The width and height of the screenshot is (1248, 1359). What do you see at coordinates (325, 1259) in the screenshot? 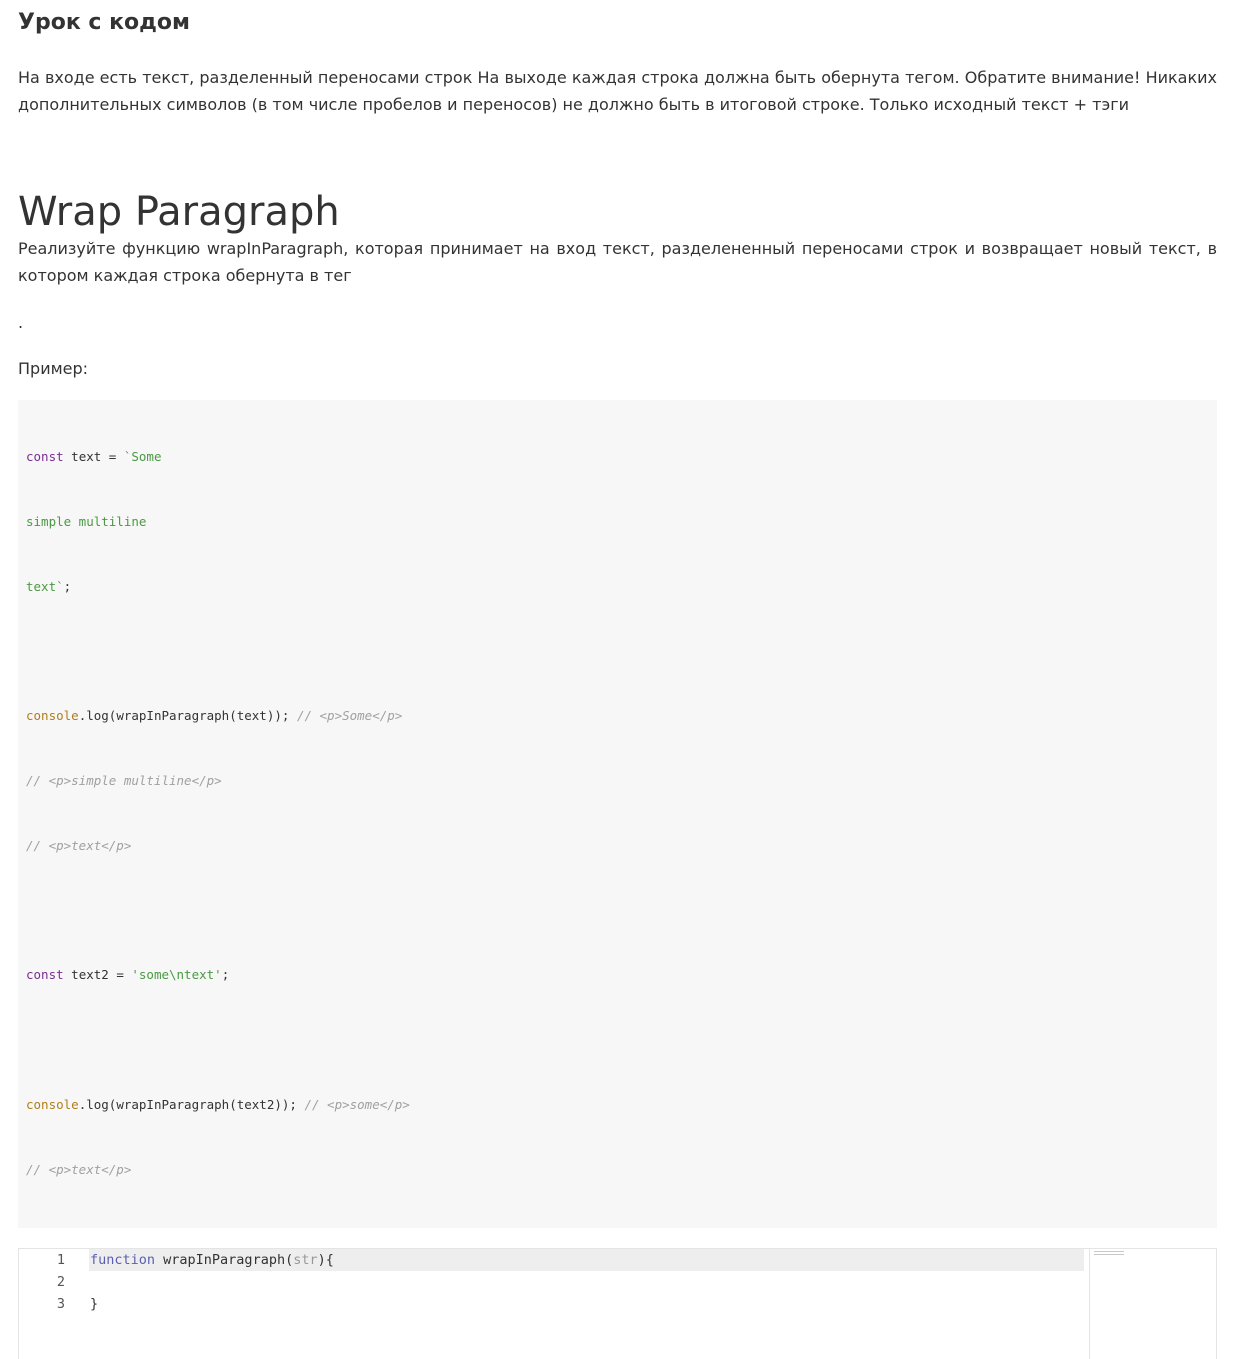
I see `code-text: ){` at bounding box center [325, 1259].